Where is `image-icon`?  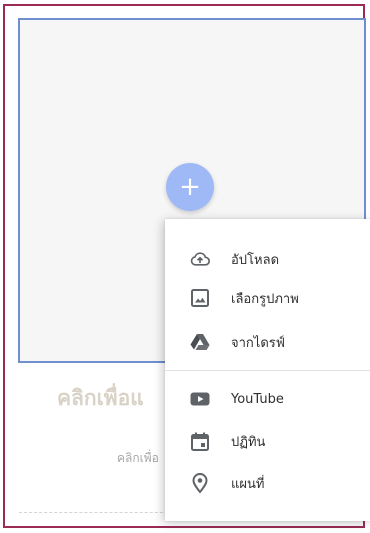
image-icon is located at coordinates (200, 298).